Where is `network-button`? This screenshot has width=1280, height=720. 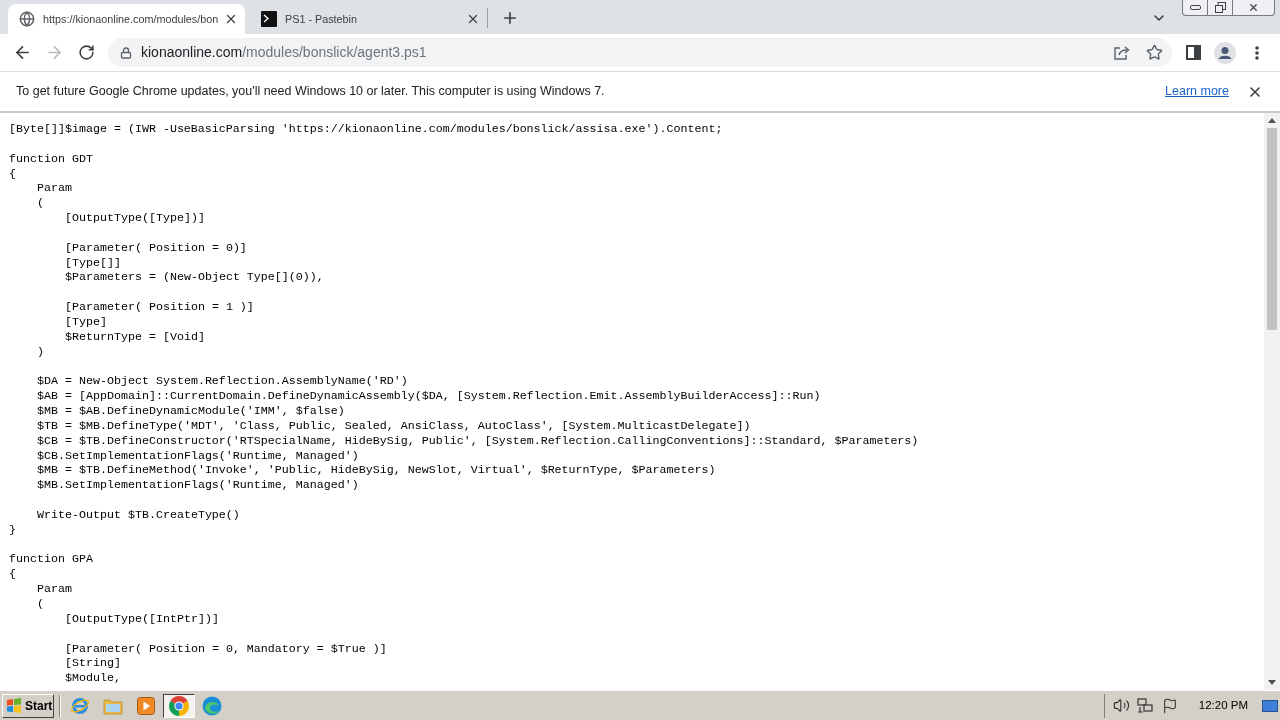 network-button is located at coordinates (1145, 705).